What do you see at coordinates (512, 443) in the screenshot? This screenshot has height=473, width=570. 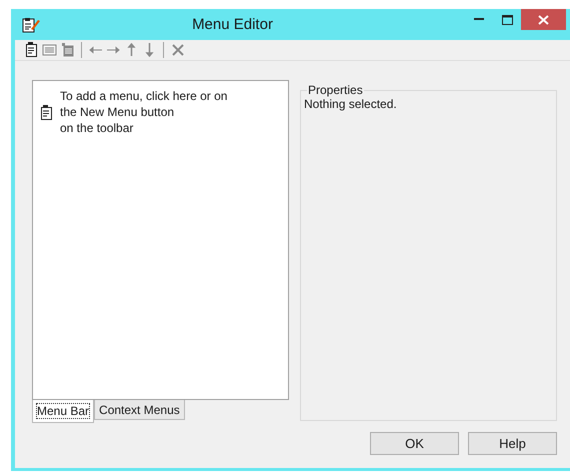 I see `help-button: Help` at bounding box center [512, 443].